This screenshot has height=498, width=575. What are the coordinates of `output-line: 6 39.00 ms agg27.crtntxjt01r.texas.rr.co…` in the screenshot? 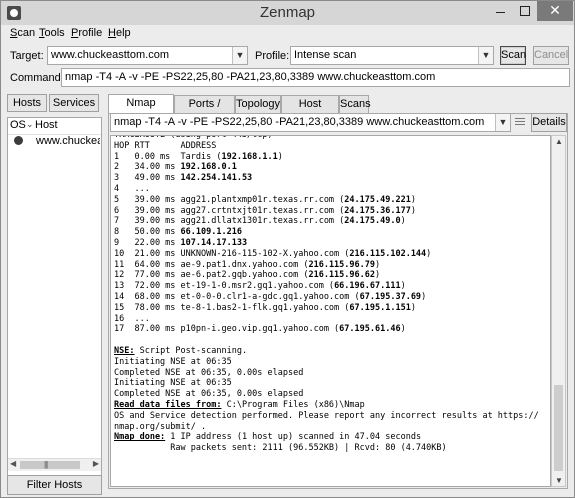 It's located at (332, 211).